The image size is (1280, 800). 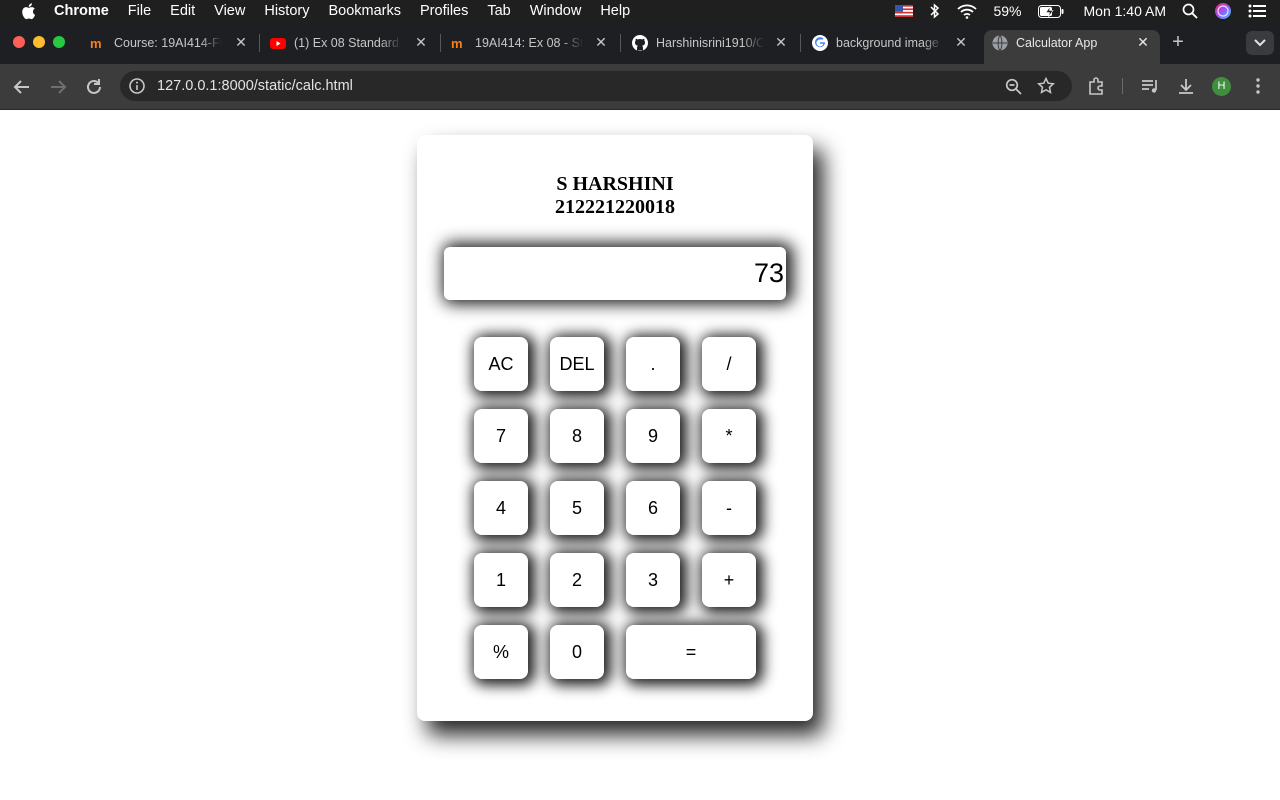 I want to click on reload-icon, so click(x=94, y=87).